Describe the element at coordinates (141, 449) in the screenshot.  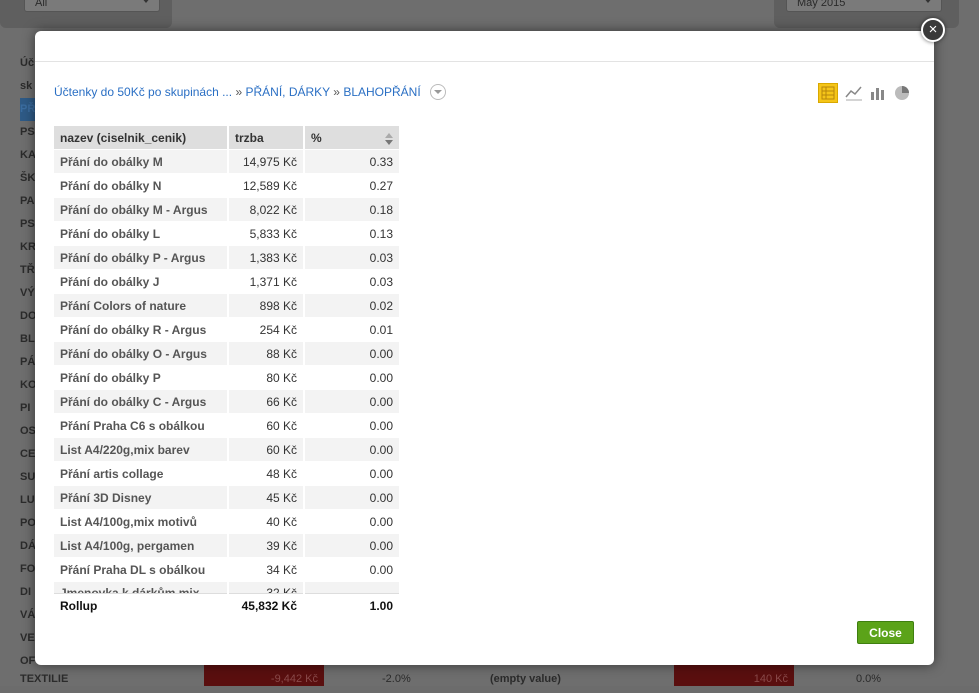
I see `row-name: List A4/220g,mix barev` at that location.